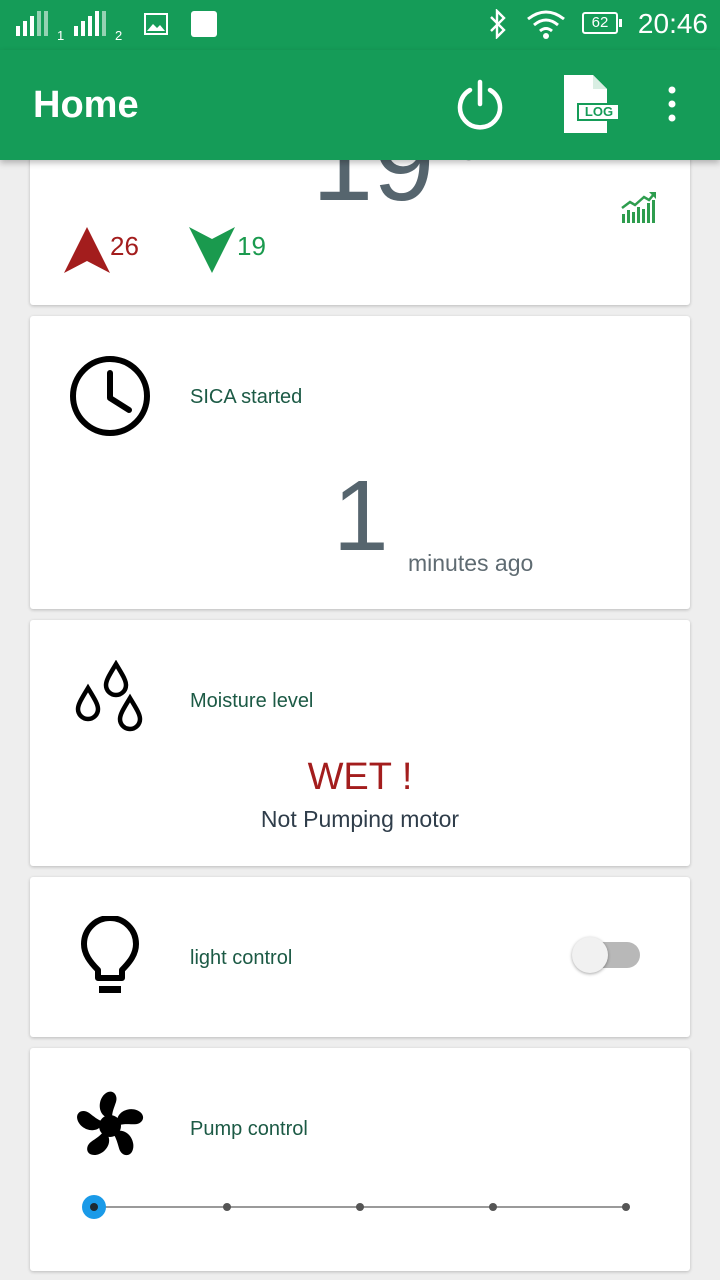 The image size is (720, 1280). Describe the element at coordinates (87, 250) in the screenshot. I see `arrow-up-icon` at that location.